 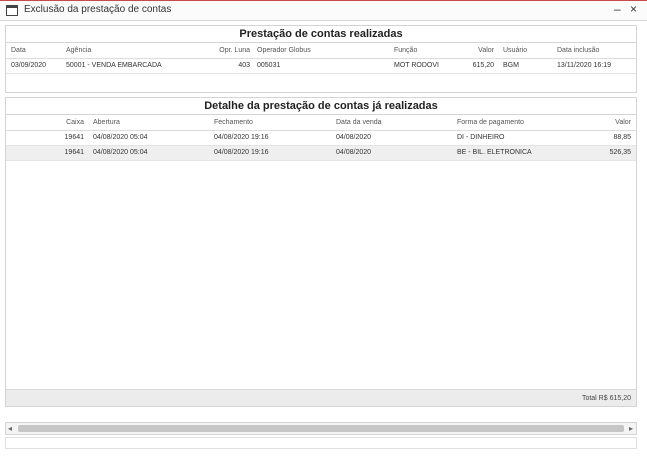 What do you see at coordinates (321, 34) in the screenshot?
I see `panel-title: Prestação de contas realizadas` at bounding box center [321, 34].